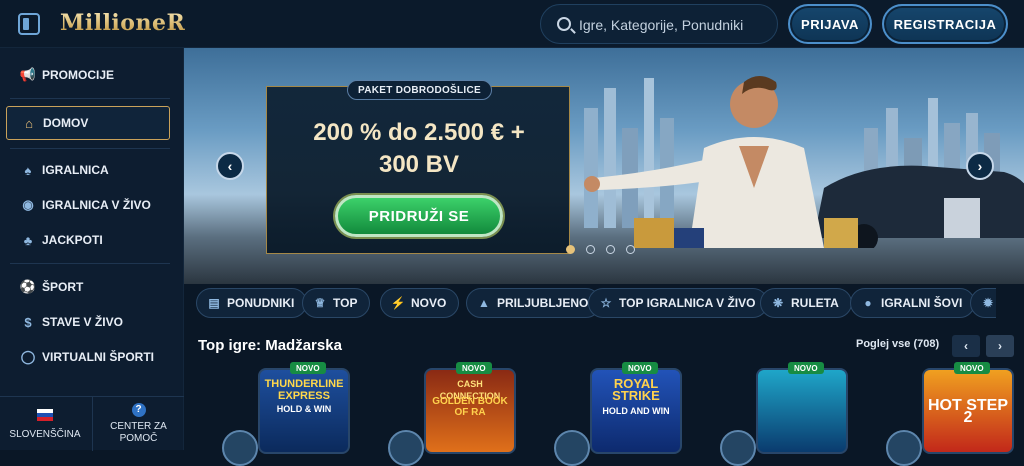 The height and width of the screenshot is (466, 1024). Describe the element at coordinates (270, 345) in the screenshot. I see `top-games-title: Top igre: Madžarska` at that location.